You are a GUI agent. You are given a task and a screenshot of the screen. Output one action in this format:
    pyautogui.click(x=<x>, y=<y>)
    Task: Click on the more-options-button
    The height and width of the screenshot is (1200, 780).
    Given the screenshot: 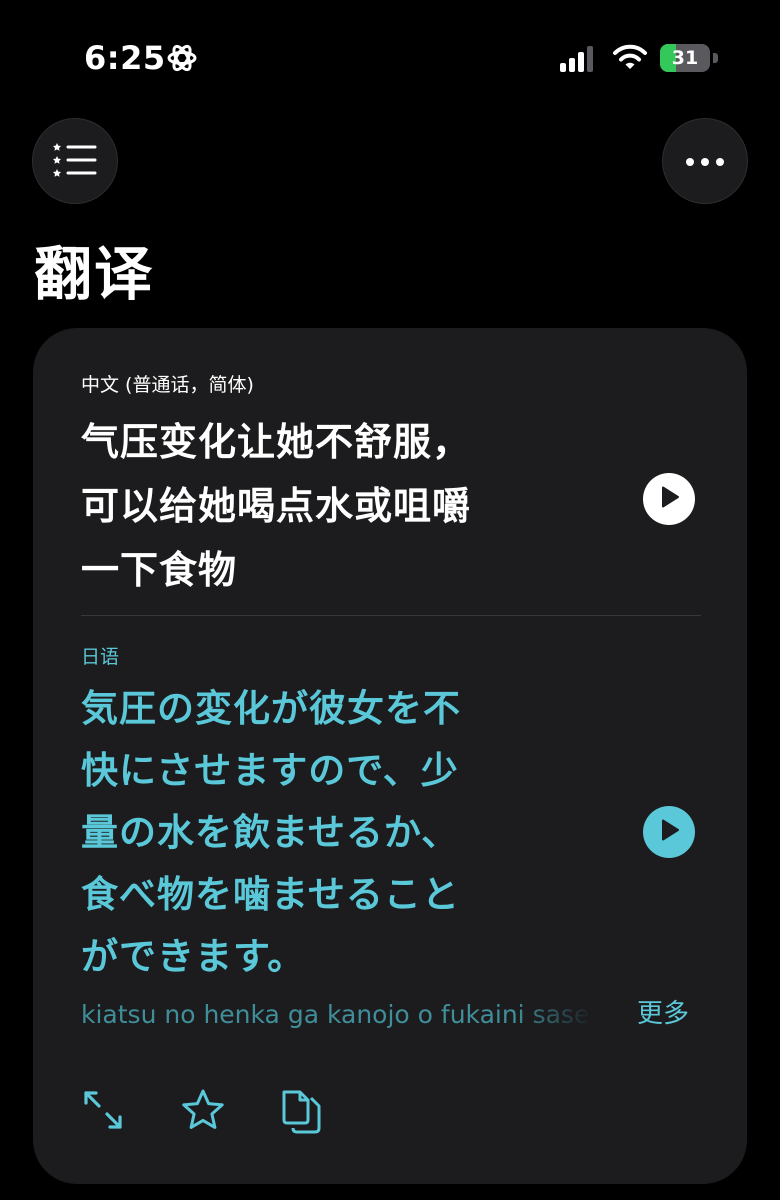 What is the action you would take?
    pyautogui.click(x=705, y=161)
    